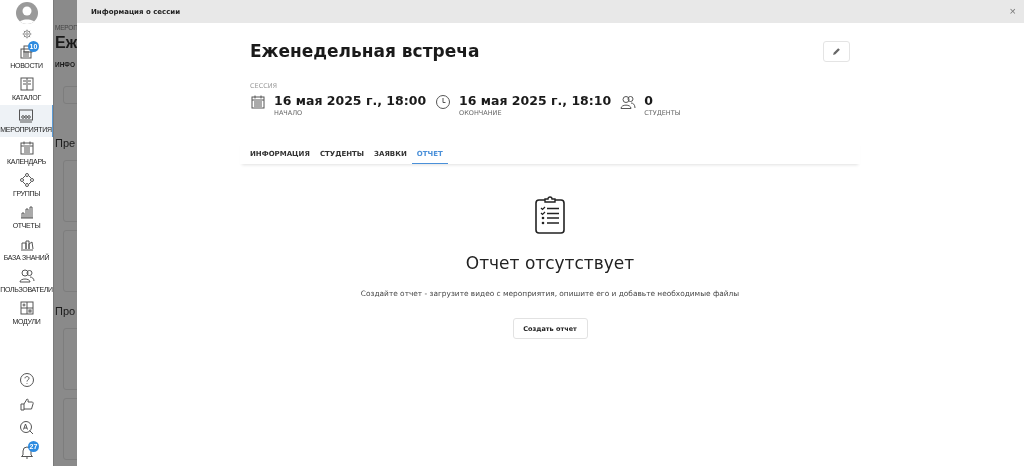 This screenshot has height=466, width=1024. What do you see at coordinates (26, 404) in the screenshot?
I see `thumbs-up-icon` at bounding box center [26, 404].